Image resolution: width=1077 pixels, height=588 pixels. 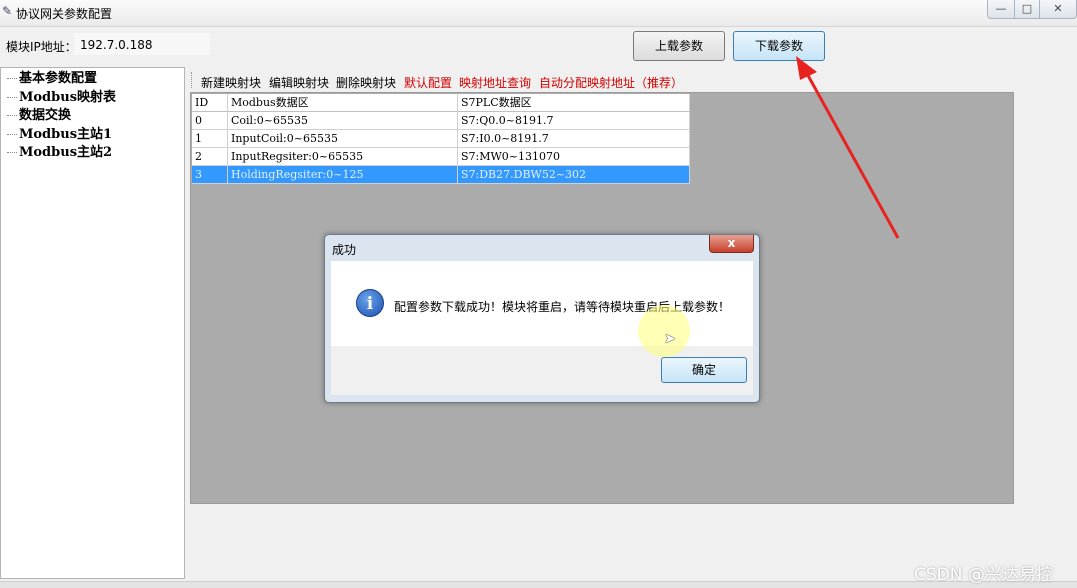 I want to click on tree-item-basic-config: 基本参数配置, so click(x=52, y=79).